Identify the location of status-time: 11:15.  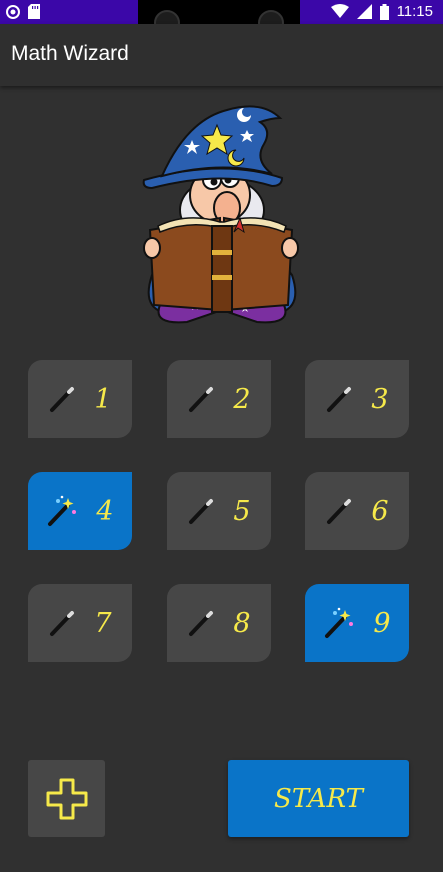
(414, 11).